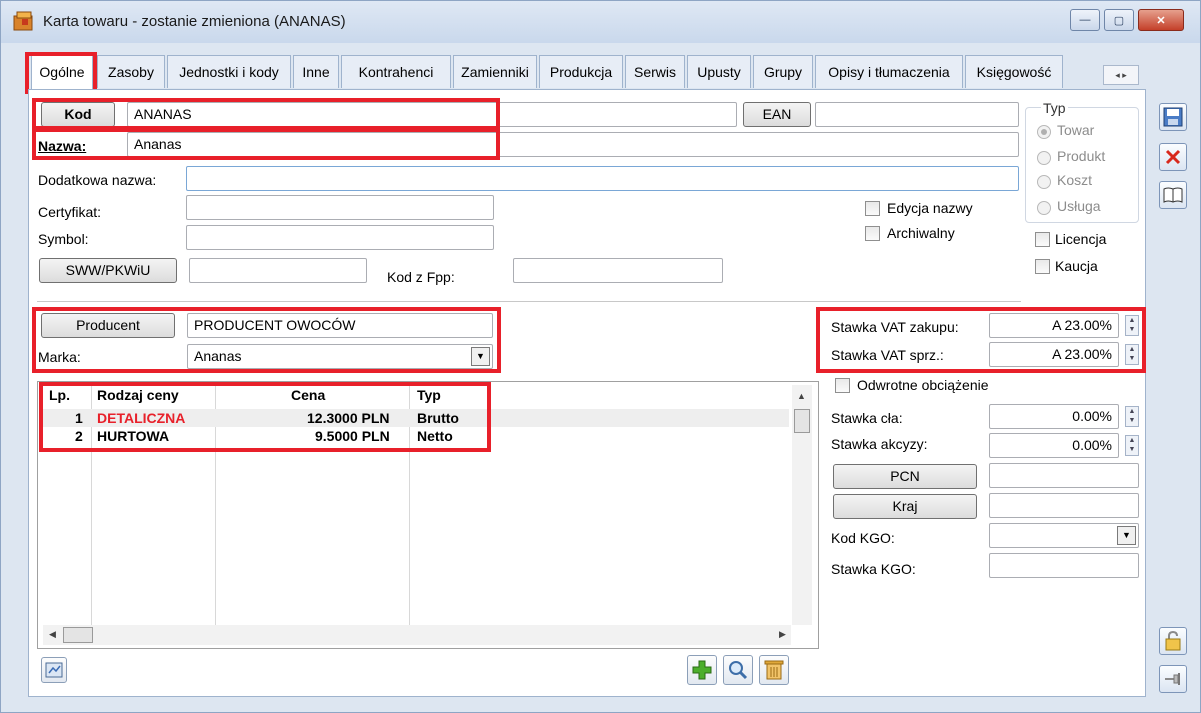 Image resolution: width=1201 pixels, height=713 pixels. What do you see at coordinates (1064, 475) in the screenshot?
I see `pcn-input` at bounding box center [1064, 475].